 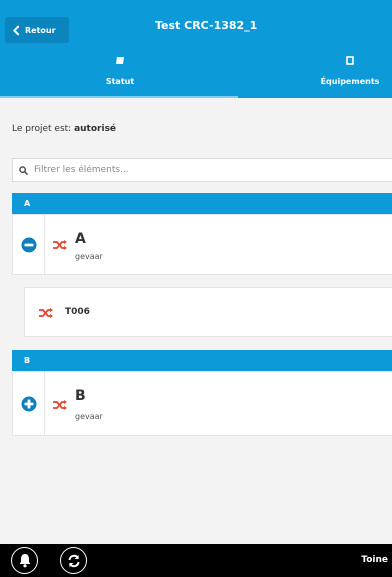 I want to click on minus-circle-icon, so click(x=28, y=244).